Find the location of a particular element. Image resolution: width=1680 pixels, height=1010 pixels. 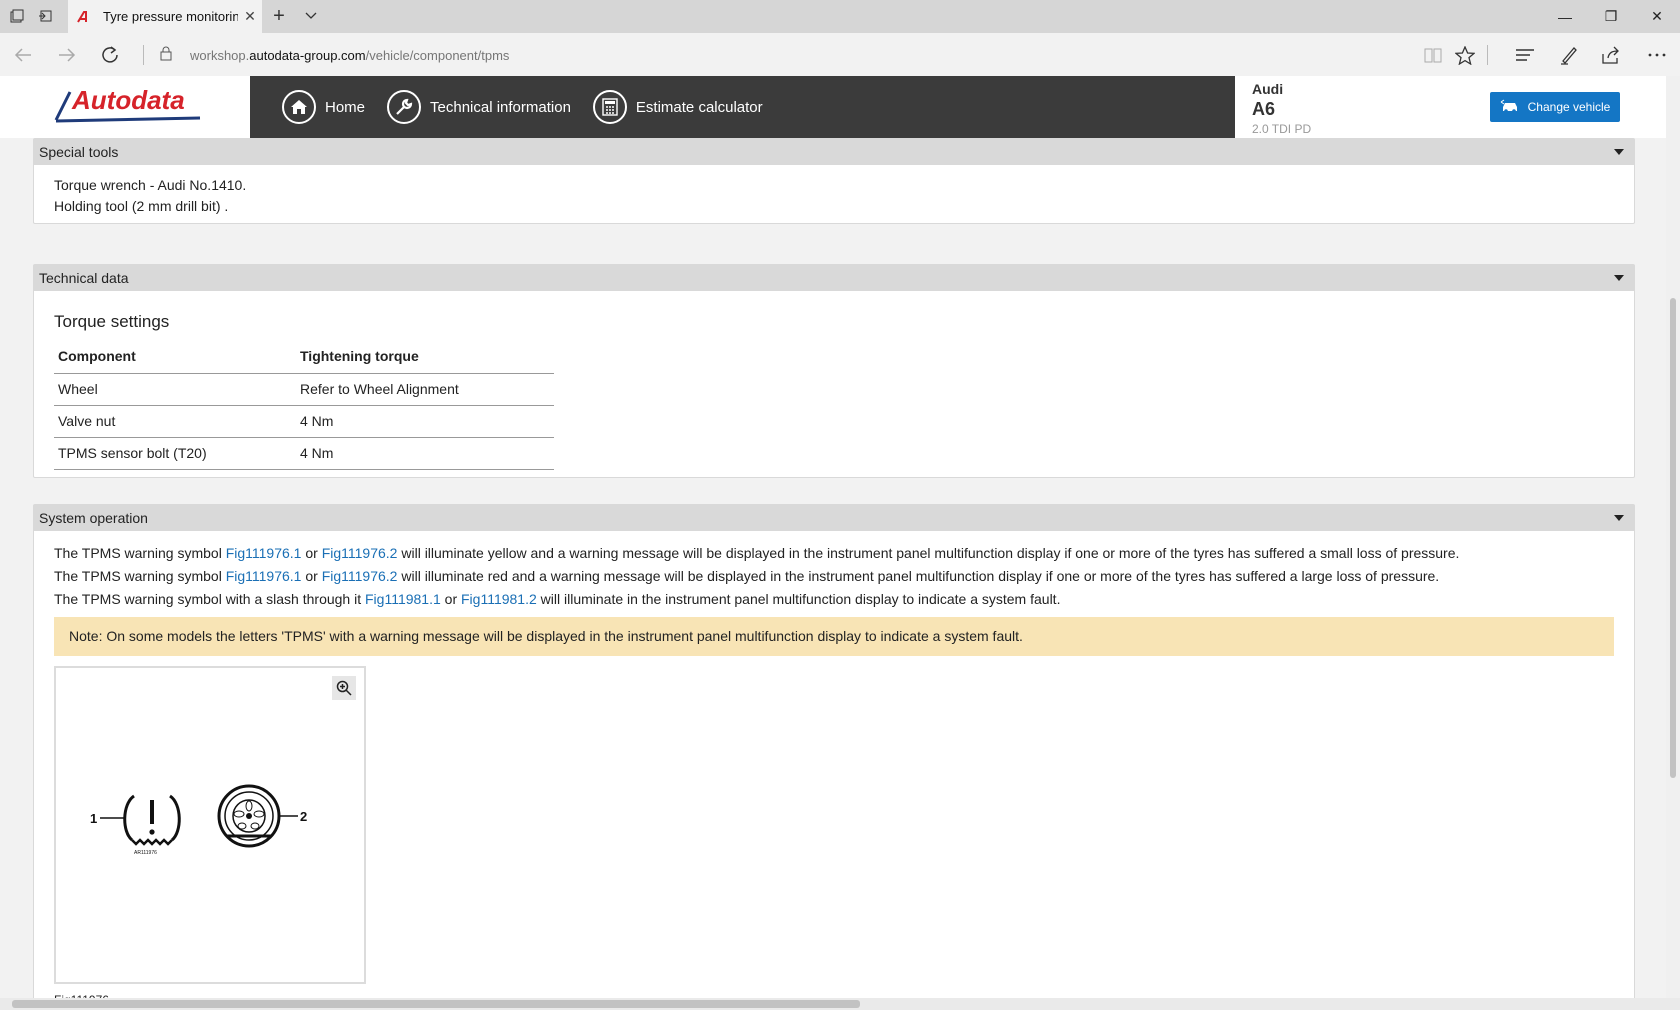

forward-button is located at coordinates (67, 55).